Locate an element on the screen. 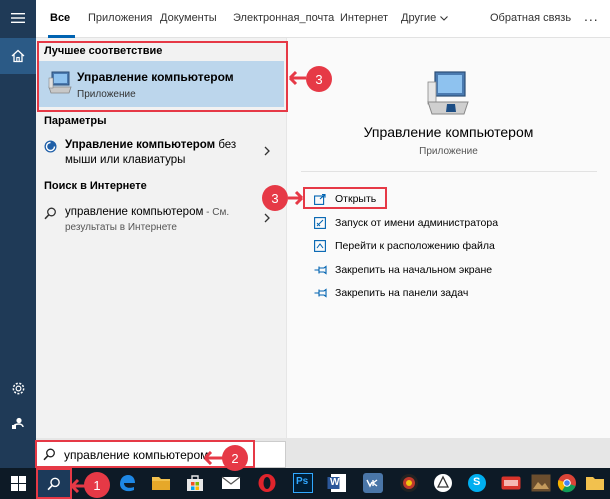 Image resolution: width=610 pixels, height=499 pixels. action-pin-start-label: Закрепить на начальном экране is located at coordinates (414, 270).